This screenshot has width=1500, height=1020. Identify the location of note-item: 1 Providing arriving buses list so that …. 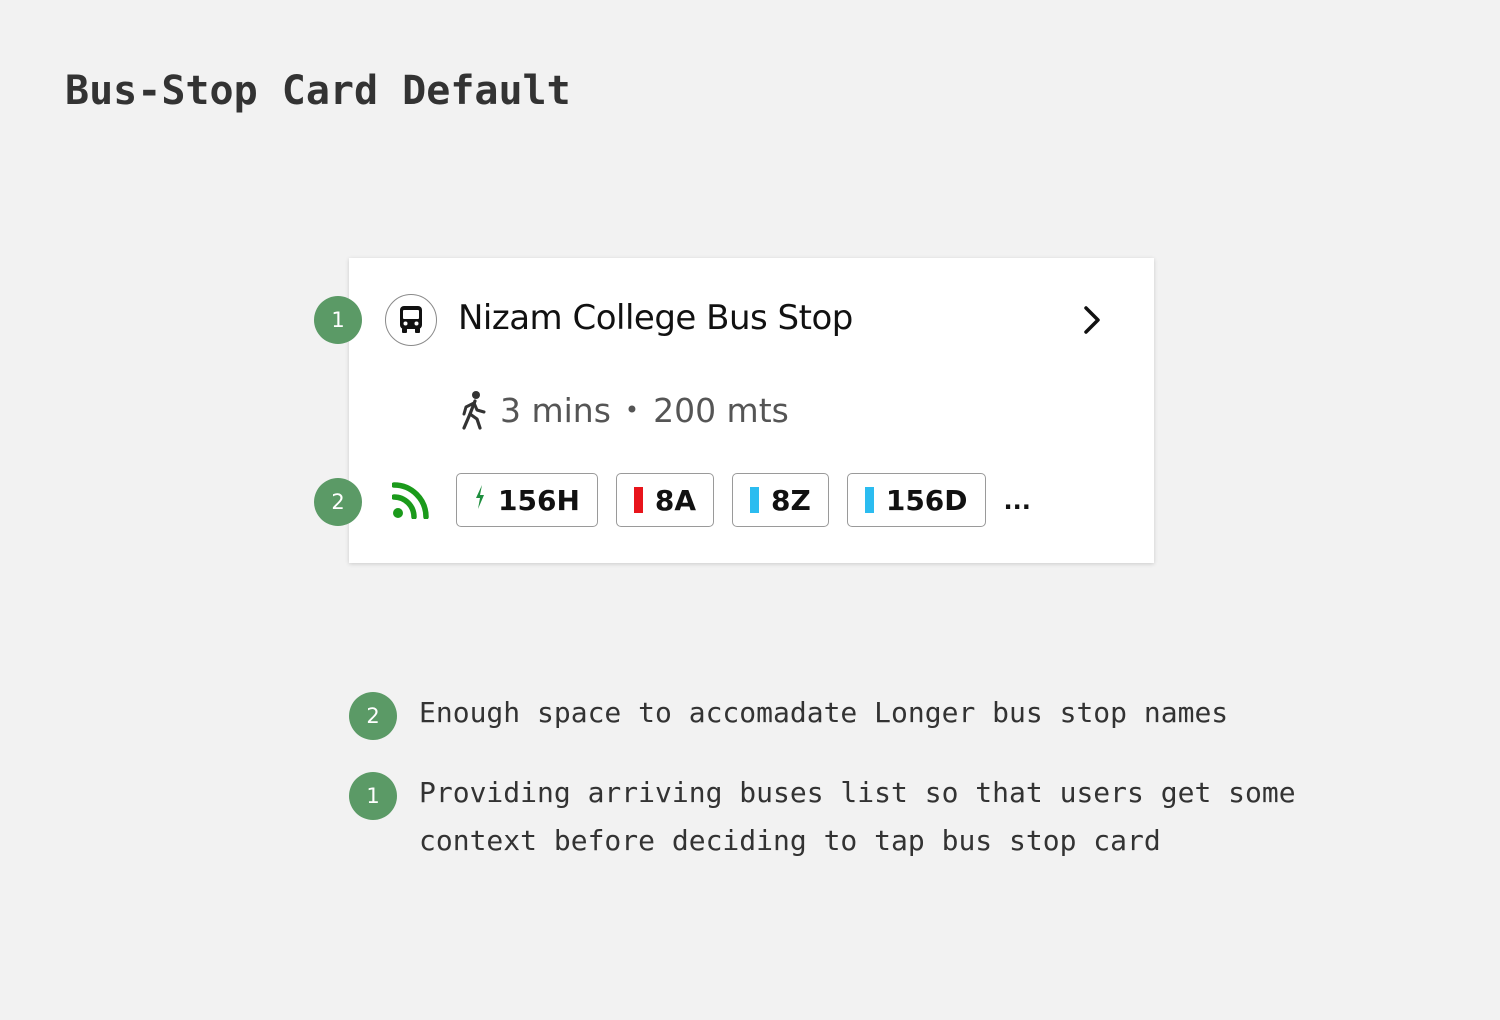
(834, 818).